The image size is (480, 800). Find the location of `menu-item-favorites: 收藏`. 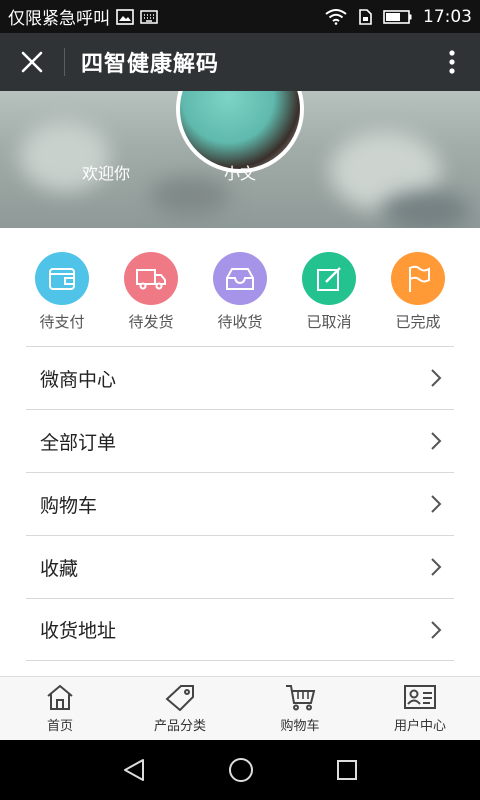

menu-item-favorites: 收藏 is located at coordinates (240, 566).